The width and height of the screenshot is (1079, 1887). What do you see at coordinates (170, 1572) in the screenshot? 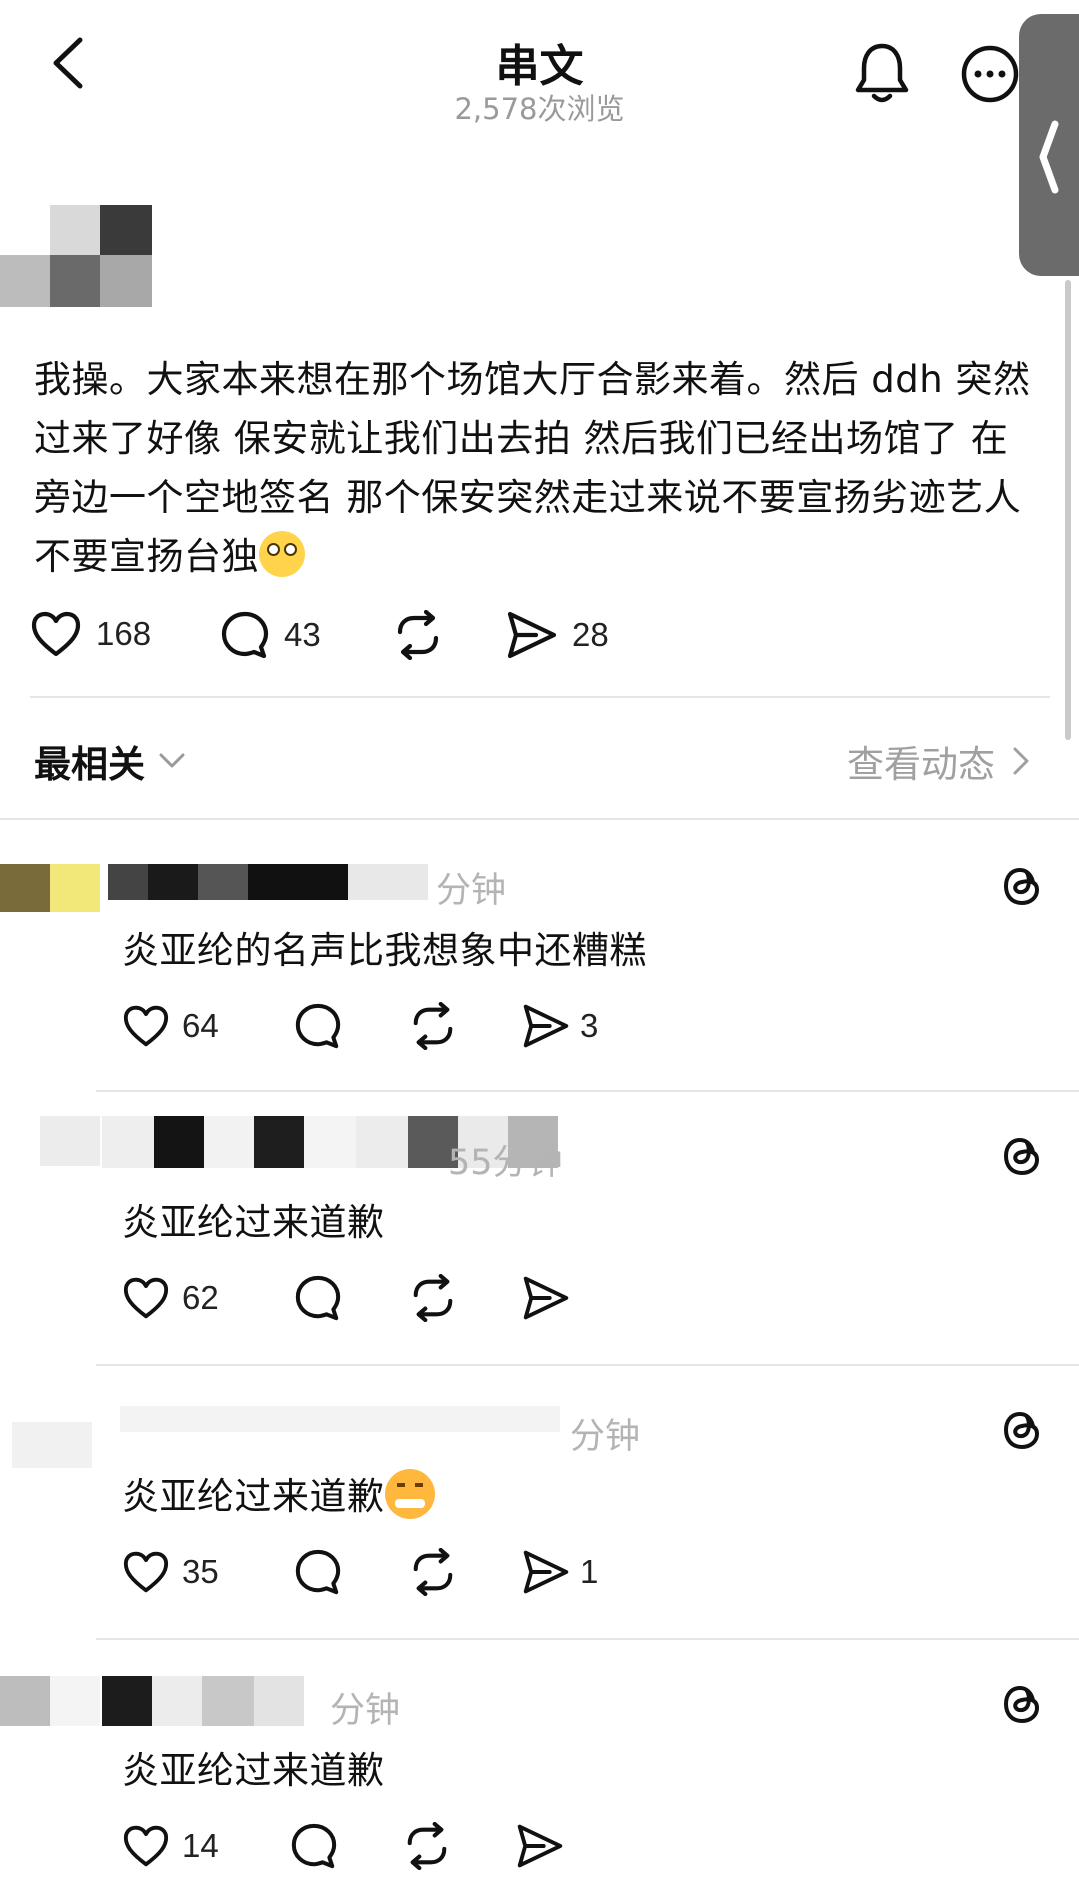
I see `like-button: 35` at bounding box center [170, 1572].